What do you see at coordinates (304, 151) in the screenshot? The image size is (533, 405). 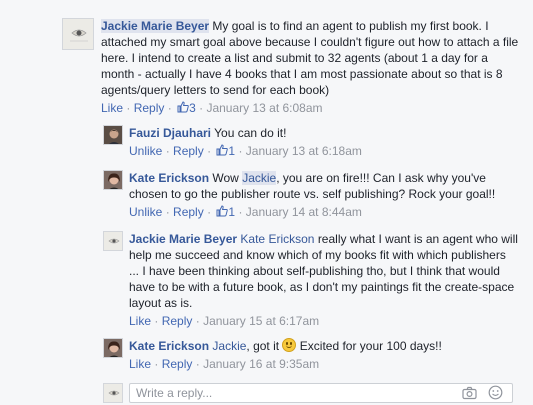 I see `timestamp: January 13 at 6:18am` at bounding box center [304, 151].